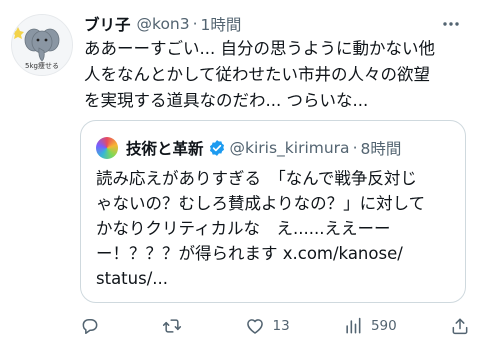  Describe the element at coordinates (90, 326) in the screenshot. I see `reply-icon` at that location.